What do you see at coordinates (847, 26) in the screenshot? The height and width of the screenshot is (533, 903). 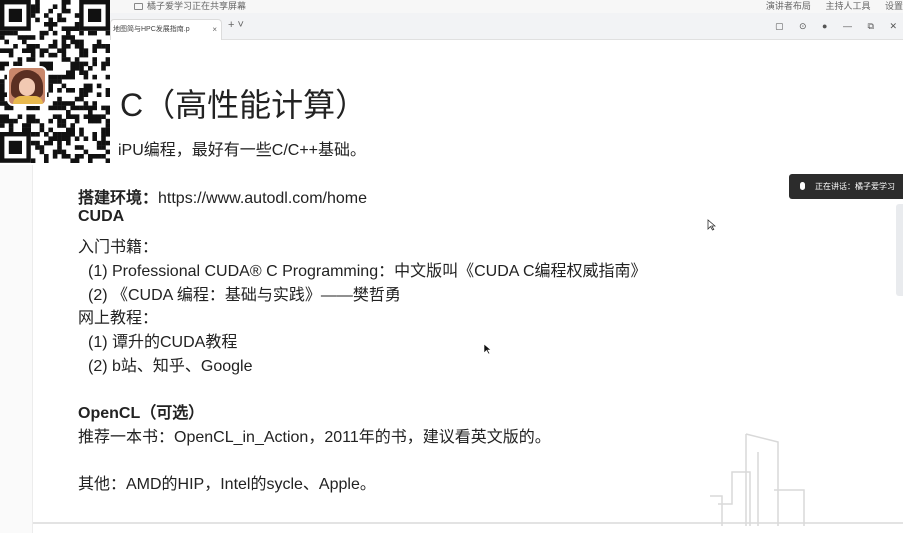 I see `minimize-icon: —` at bounding box center [847, 26].